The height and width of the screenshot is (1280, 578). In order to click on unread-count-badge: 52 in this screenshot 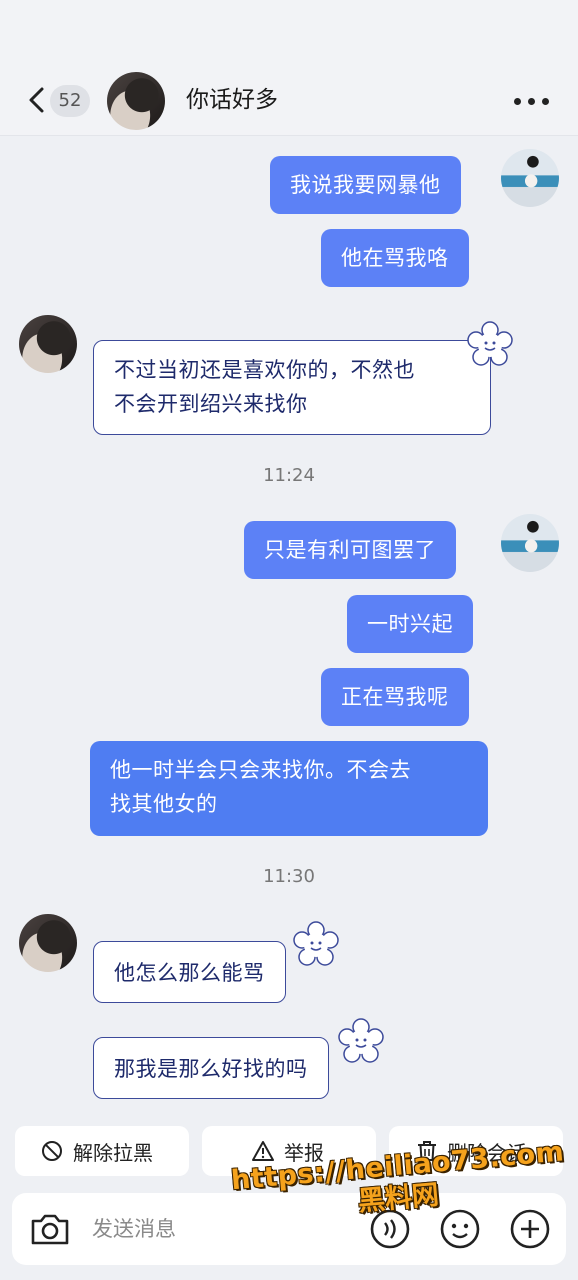, I will do `click(70, 101)`.